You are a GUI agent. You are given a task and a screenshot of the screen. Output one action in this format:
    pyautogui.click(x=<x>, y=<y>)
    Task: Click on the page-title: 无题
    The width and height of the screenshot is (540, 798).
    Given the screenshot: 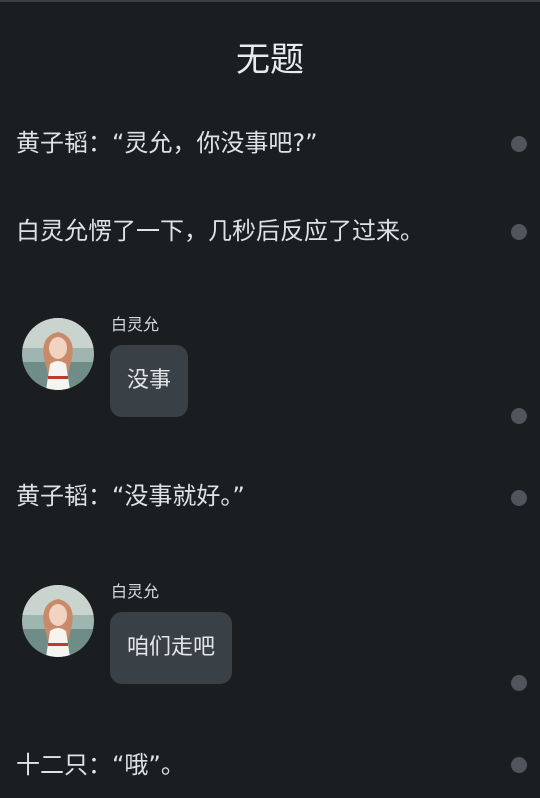 What is the action you would take?
    pyautogui.click(x=270, y=60)
    